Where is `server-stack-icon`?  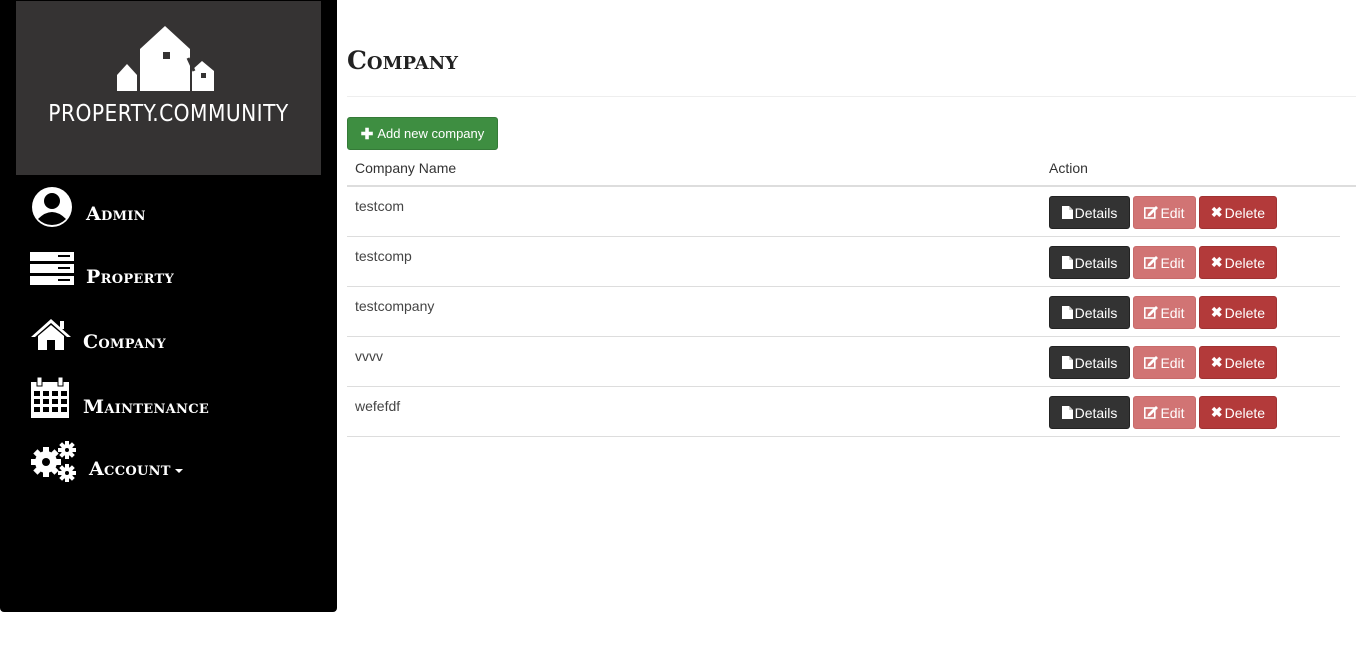 server-stack-icon is located at coordinates (52, 268).